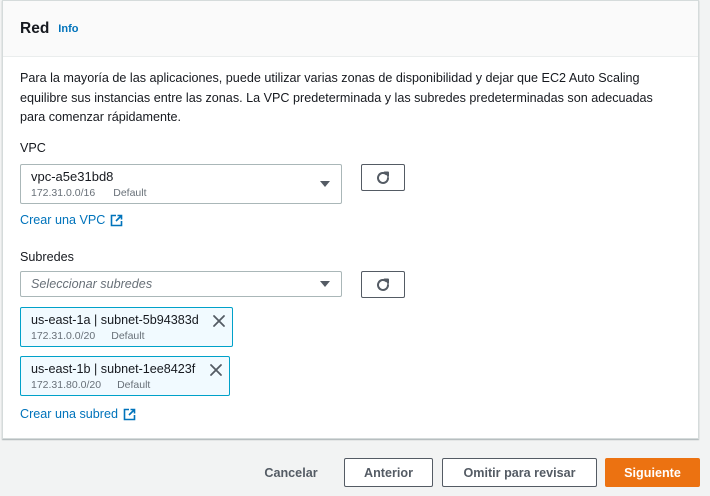 Image resolution: width=710 pixels, height=496 pixels. Describe the element at coordinates (388, 472) in the screenshot. I see `previous-button: Anterior` at that location.